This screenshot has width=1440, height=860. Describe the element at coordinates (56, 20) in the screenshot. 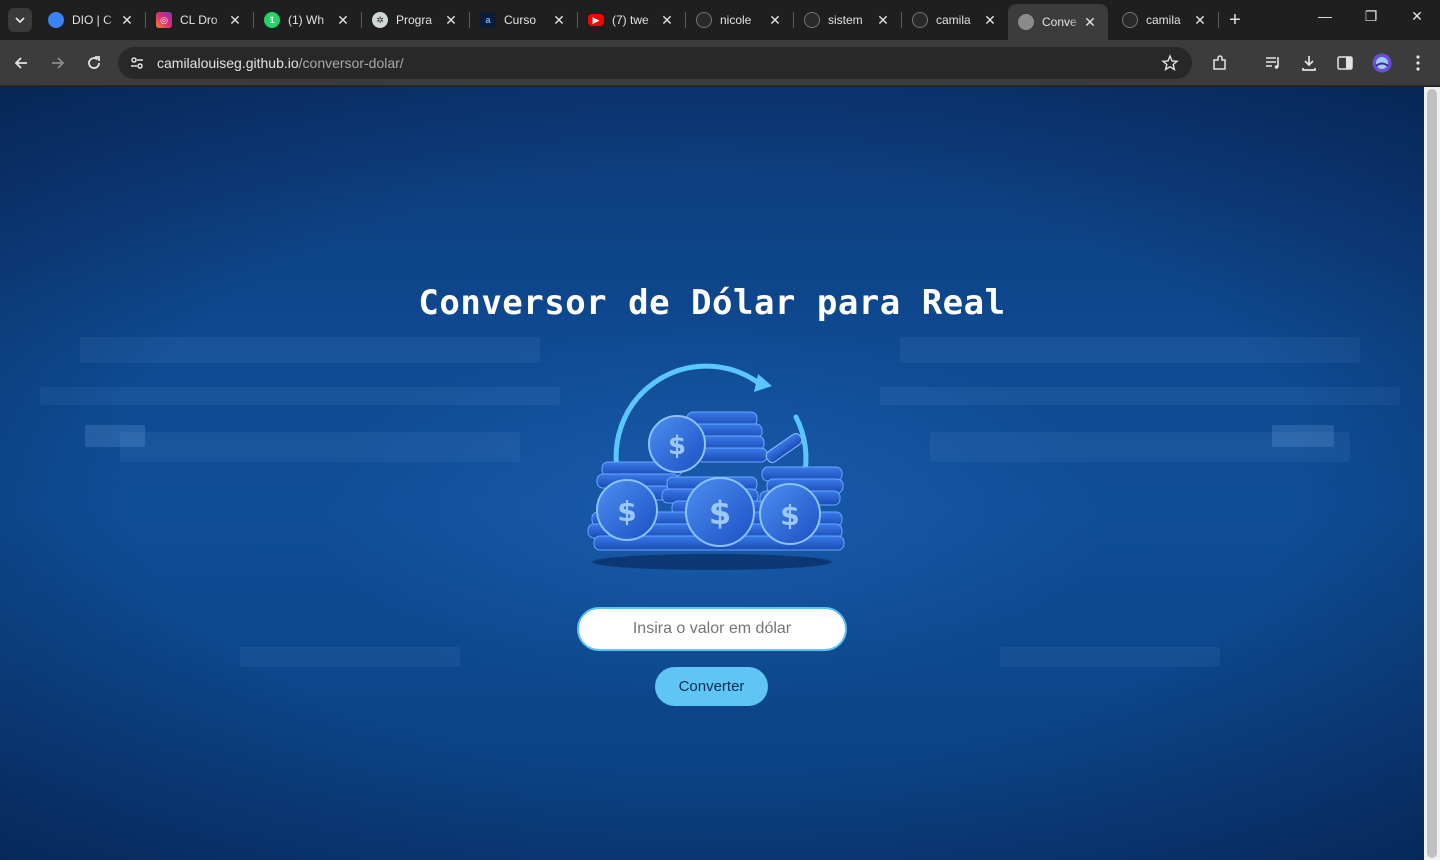

I see `dio-icon` at that location.